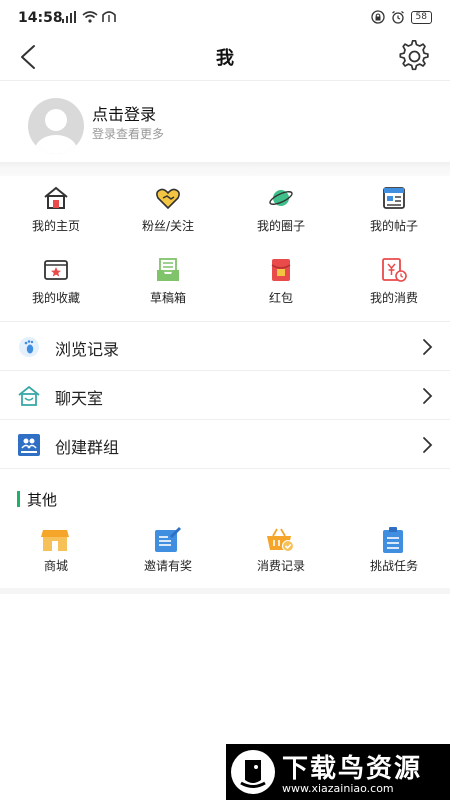 The image size is (450, 800). I want to click on grid-item-drafts: 草稿箱, so click(168, 282).